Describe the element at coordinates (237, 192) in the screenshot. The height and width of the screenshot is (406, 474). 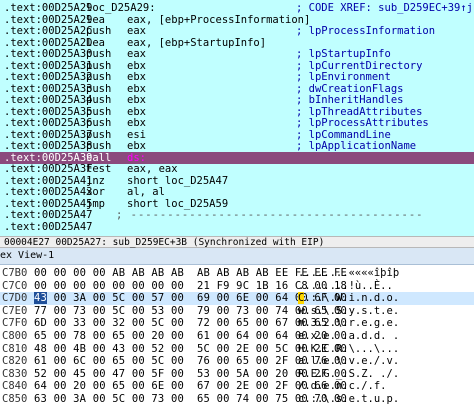
I see `disasm-line: .text:00D25A43 xor al, al` at that location.